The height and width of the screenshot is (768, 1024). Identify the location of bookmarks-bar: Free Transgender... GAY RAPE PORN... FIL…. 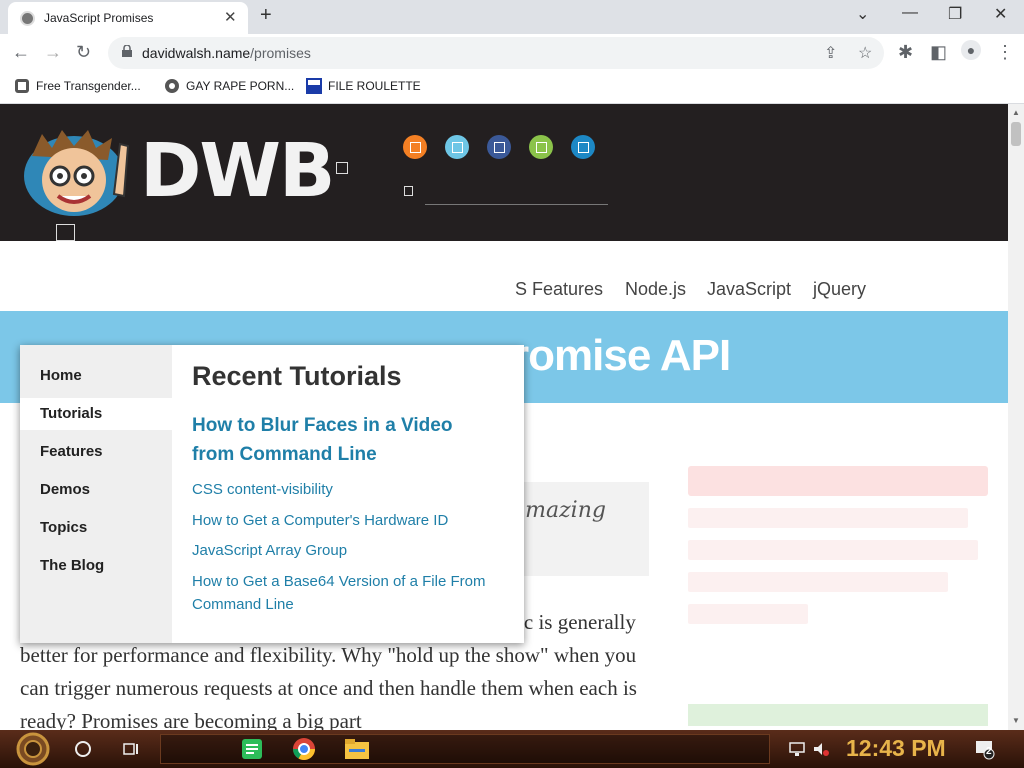
(512, 88).